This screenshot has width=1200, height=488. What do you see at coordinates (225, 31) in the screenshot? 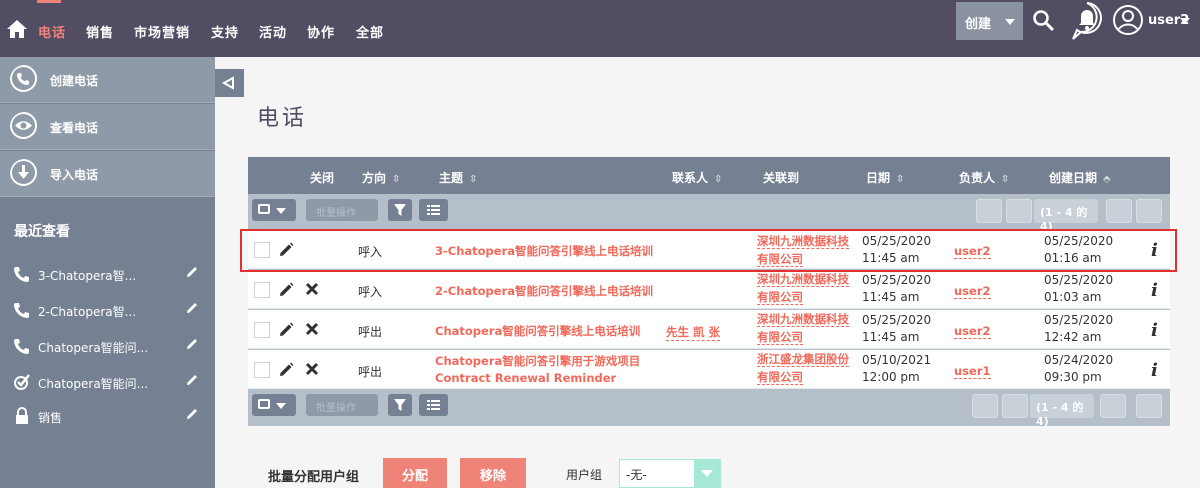
I see `nav-support: 支持` at bounding box center [225, 31].